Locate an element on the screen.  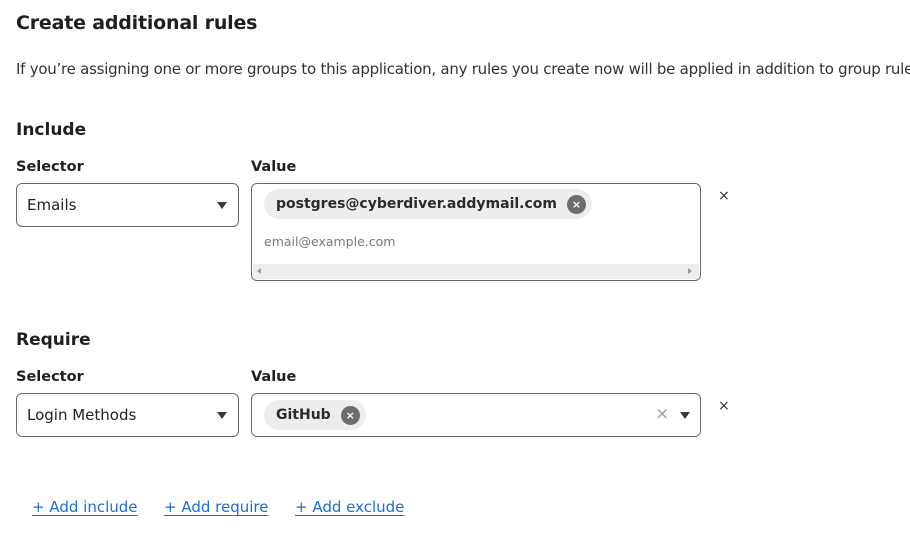
horizontal-scrollbar is located at coordinates (476, 271).